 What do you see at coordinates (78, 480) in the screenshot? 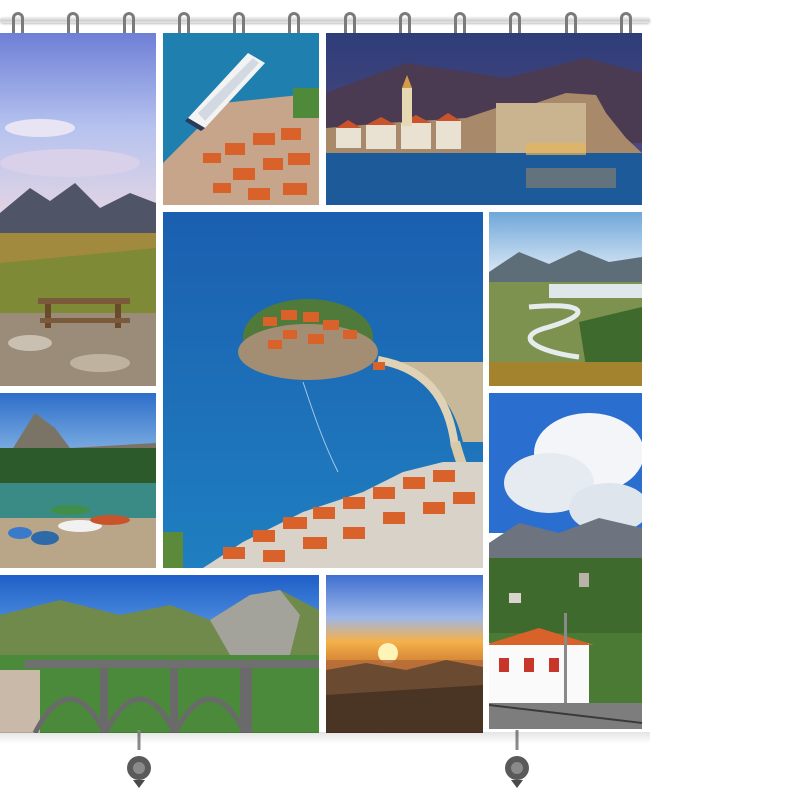
I see `lake-boats-photo` at bounding box center [78, 480].